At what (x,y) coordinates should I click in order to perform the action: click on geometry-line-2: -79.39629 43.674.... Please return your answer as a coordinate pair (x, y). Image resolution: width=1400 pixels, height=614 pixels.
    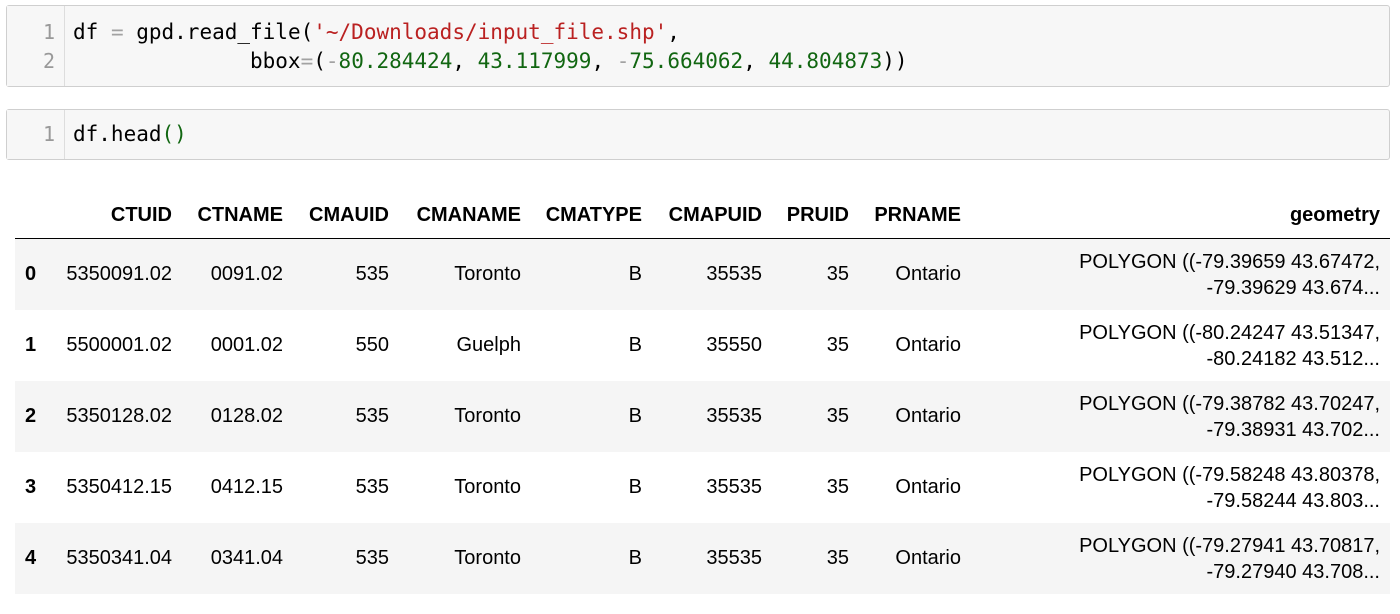
    Looking at the image, I should click on (1293, 287).